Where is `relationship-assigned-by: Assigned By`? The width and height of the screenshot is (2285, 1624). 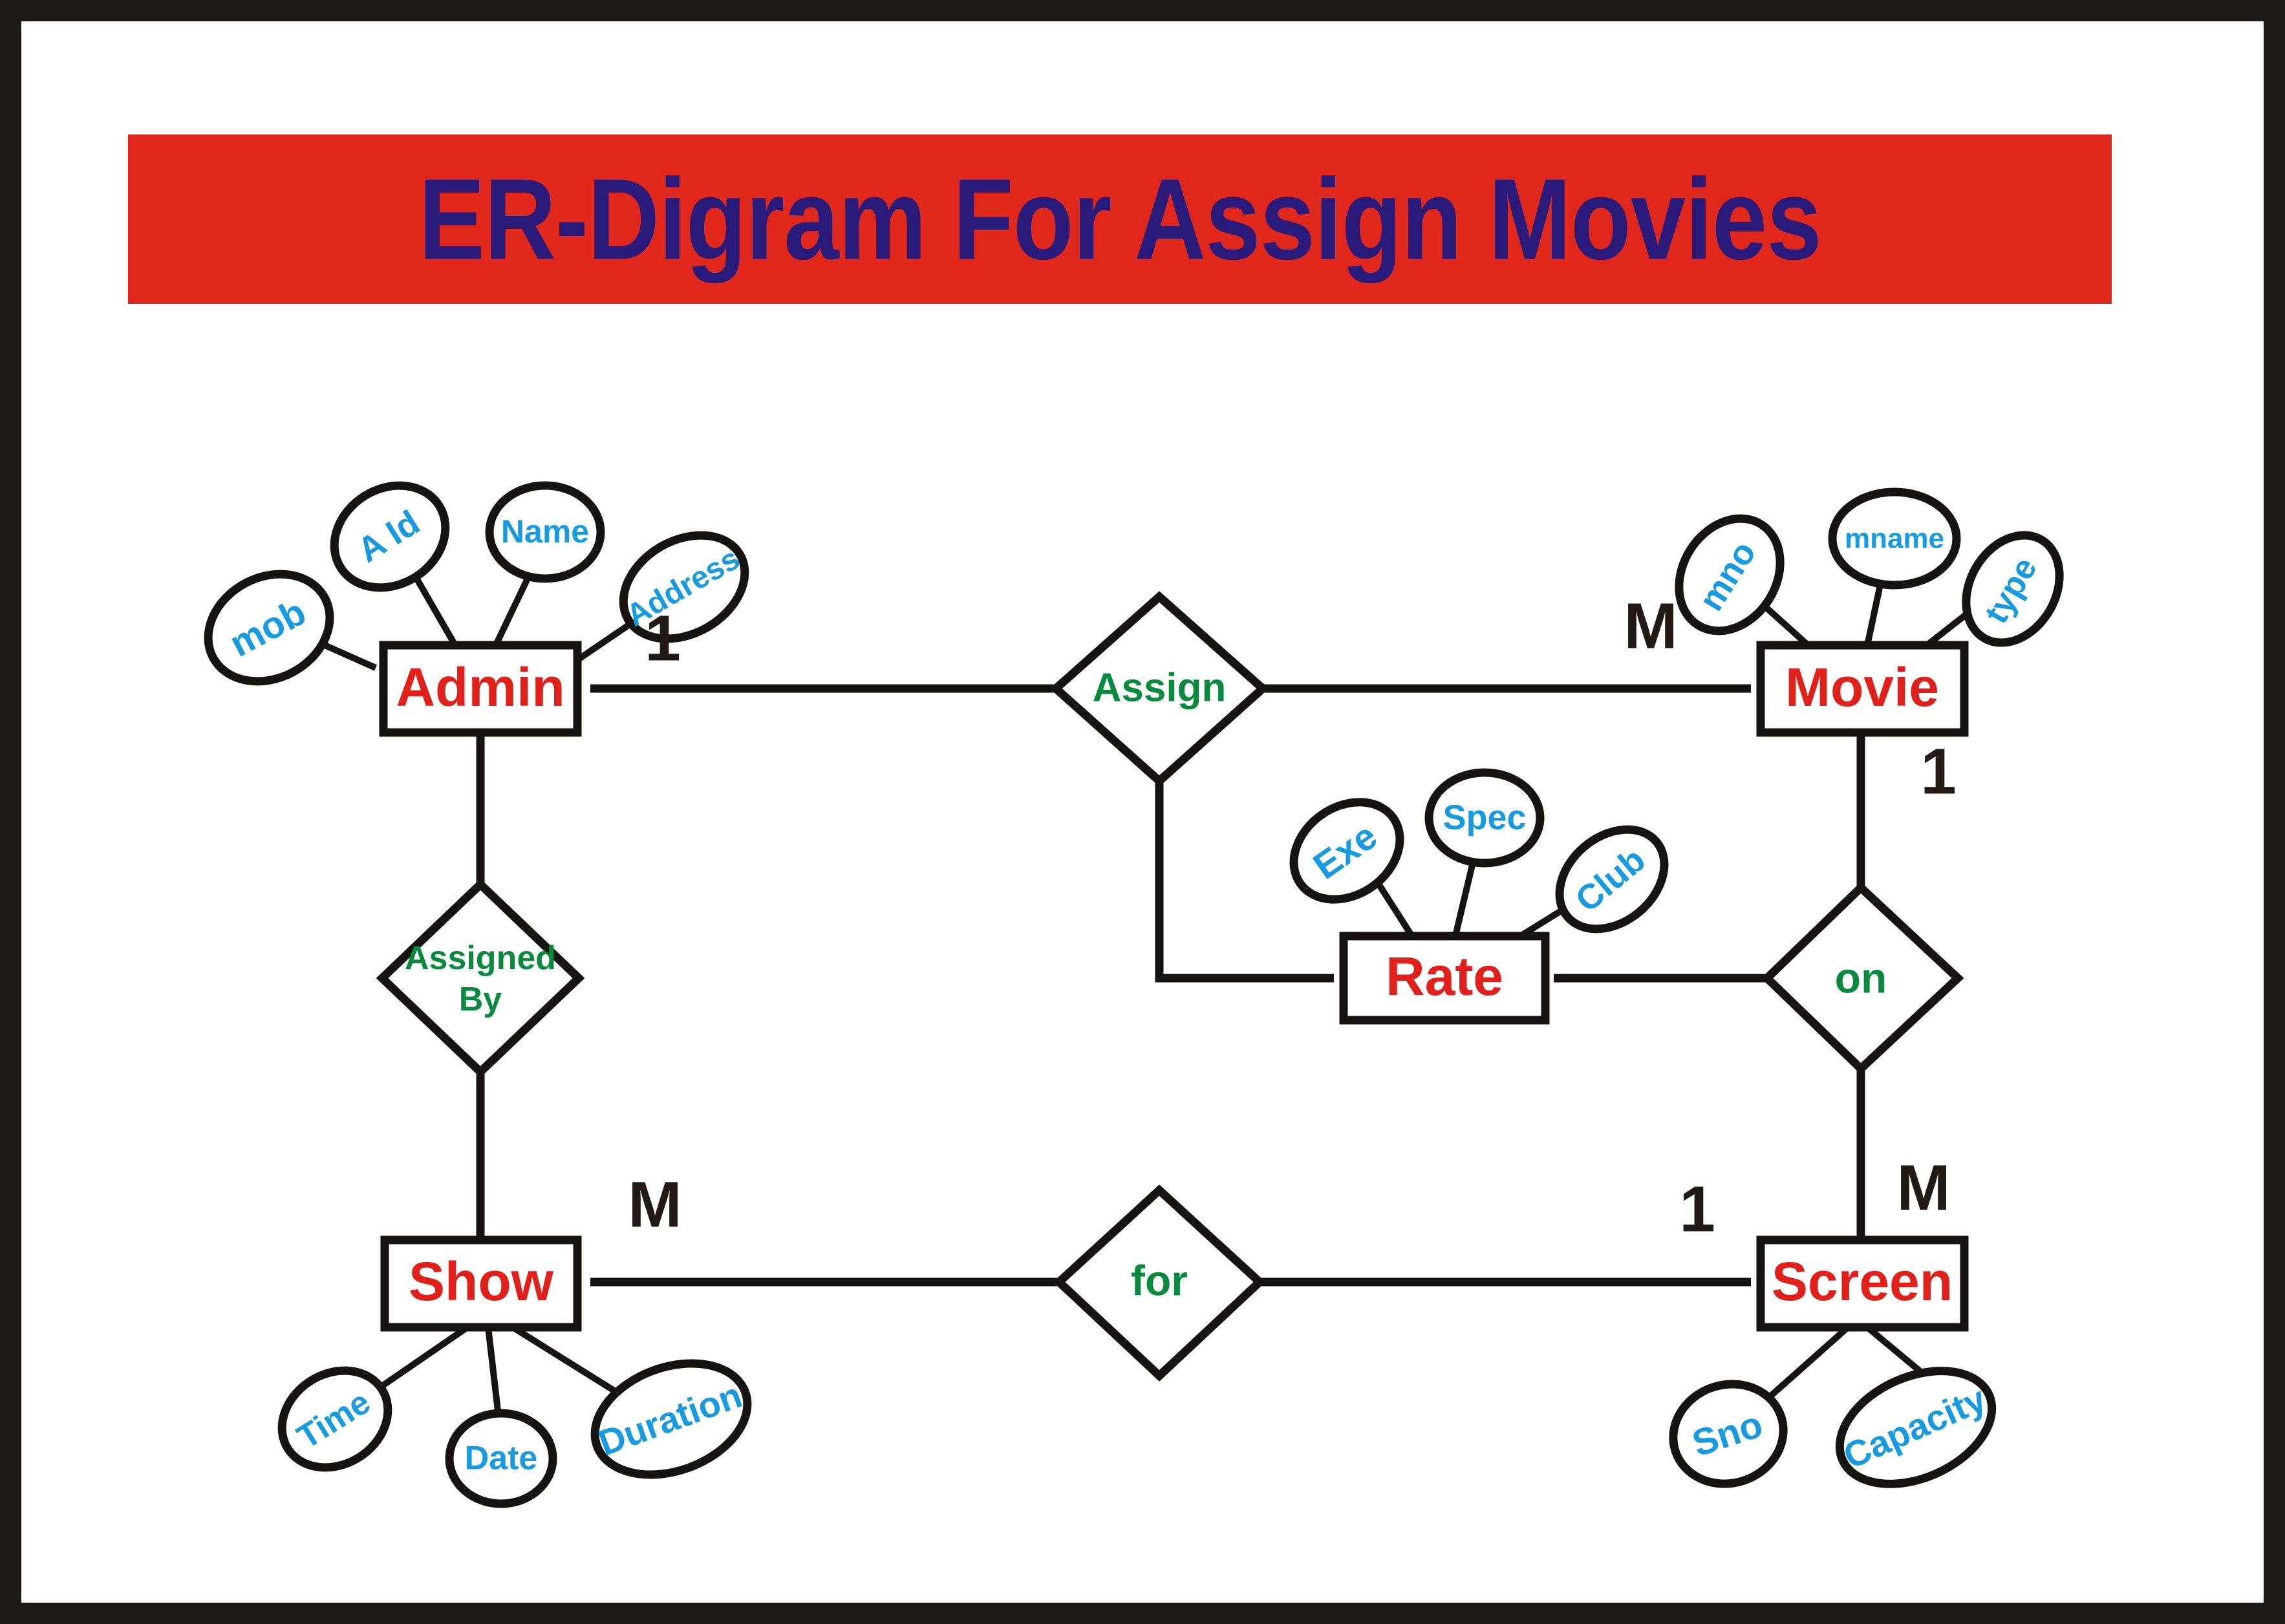
relationship-assigned-by: Assigned By is located at coordinates (480, 978).